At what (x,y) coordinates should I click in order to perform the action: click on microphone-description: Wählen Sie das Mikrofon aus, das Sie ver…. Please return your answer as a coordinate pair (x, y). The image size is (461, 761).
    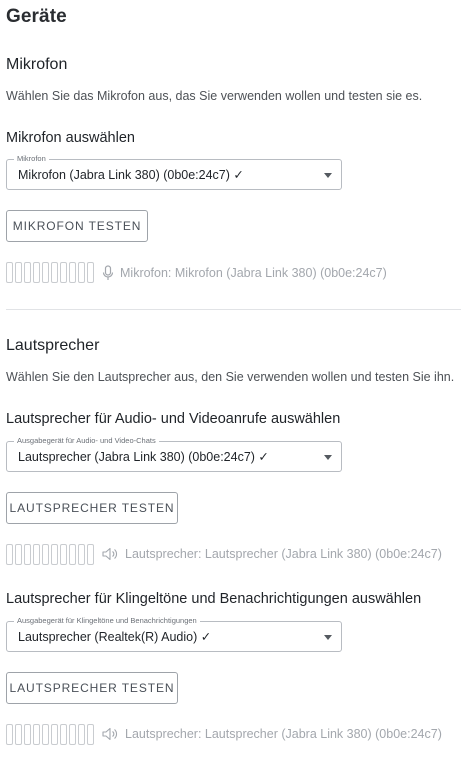
    Looking at the image, I should click on (214, 96).